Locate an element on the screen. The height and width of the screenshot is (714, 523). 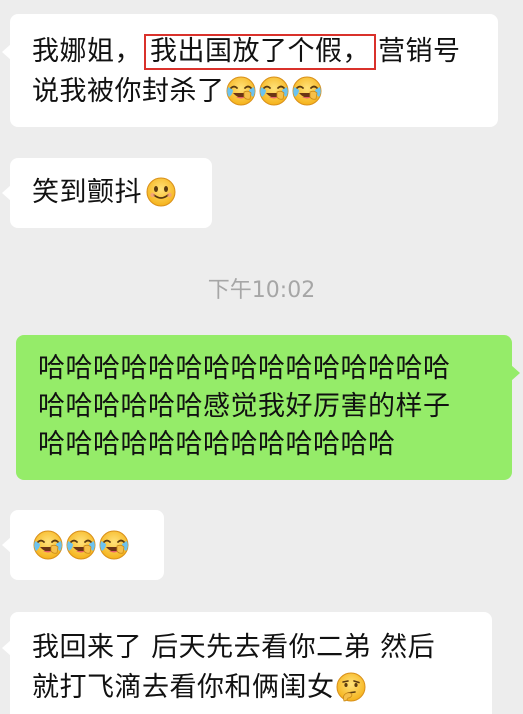
message-text: 营销号 is located at coordinates (419, 51).